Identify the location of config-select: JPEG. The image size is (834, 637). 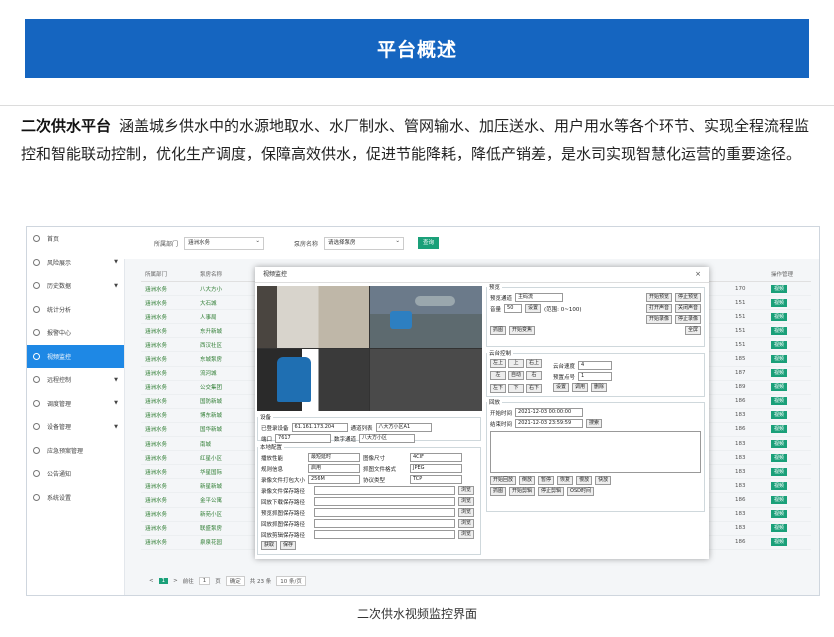
(436, 468).